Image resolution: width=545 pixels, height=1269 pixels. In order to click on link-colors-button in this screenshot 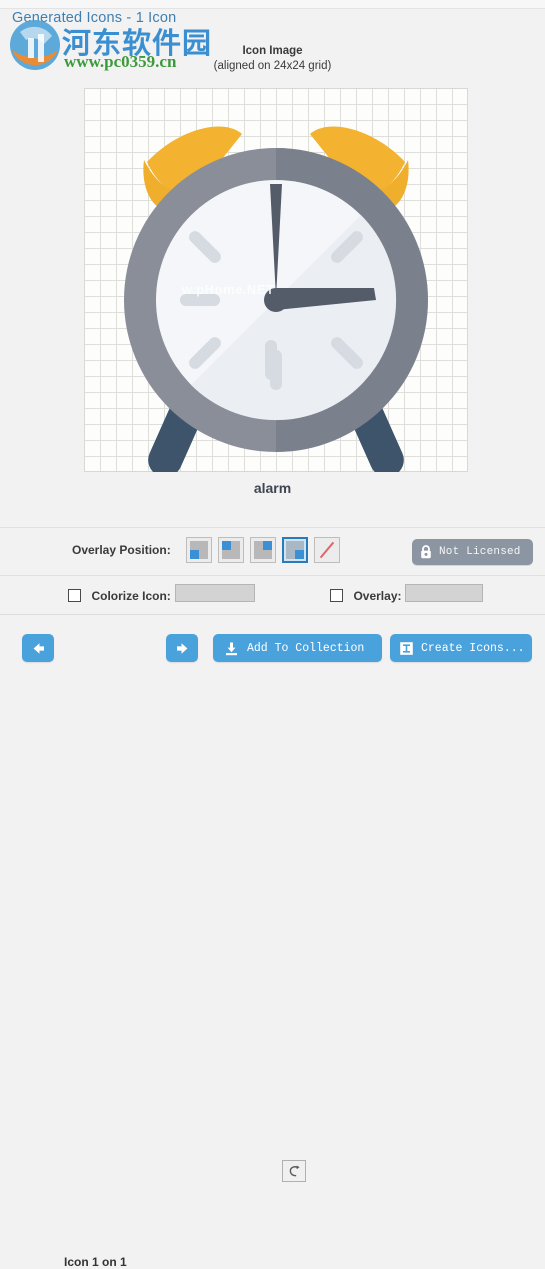, I will do `click(294, 1171)`.